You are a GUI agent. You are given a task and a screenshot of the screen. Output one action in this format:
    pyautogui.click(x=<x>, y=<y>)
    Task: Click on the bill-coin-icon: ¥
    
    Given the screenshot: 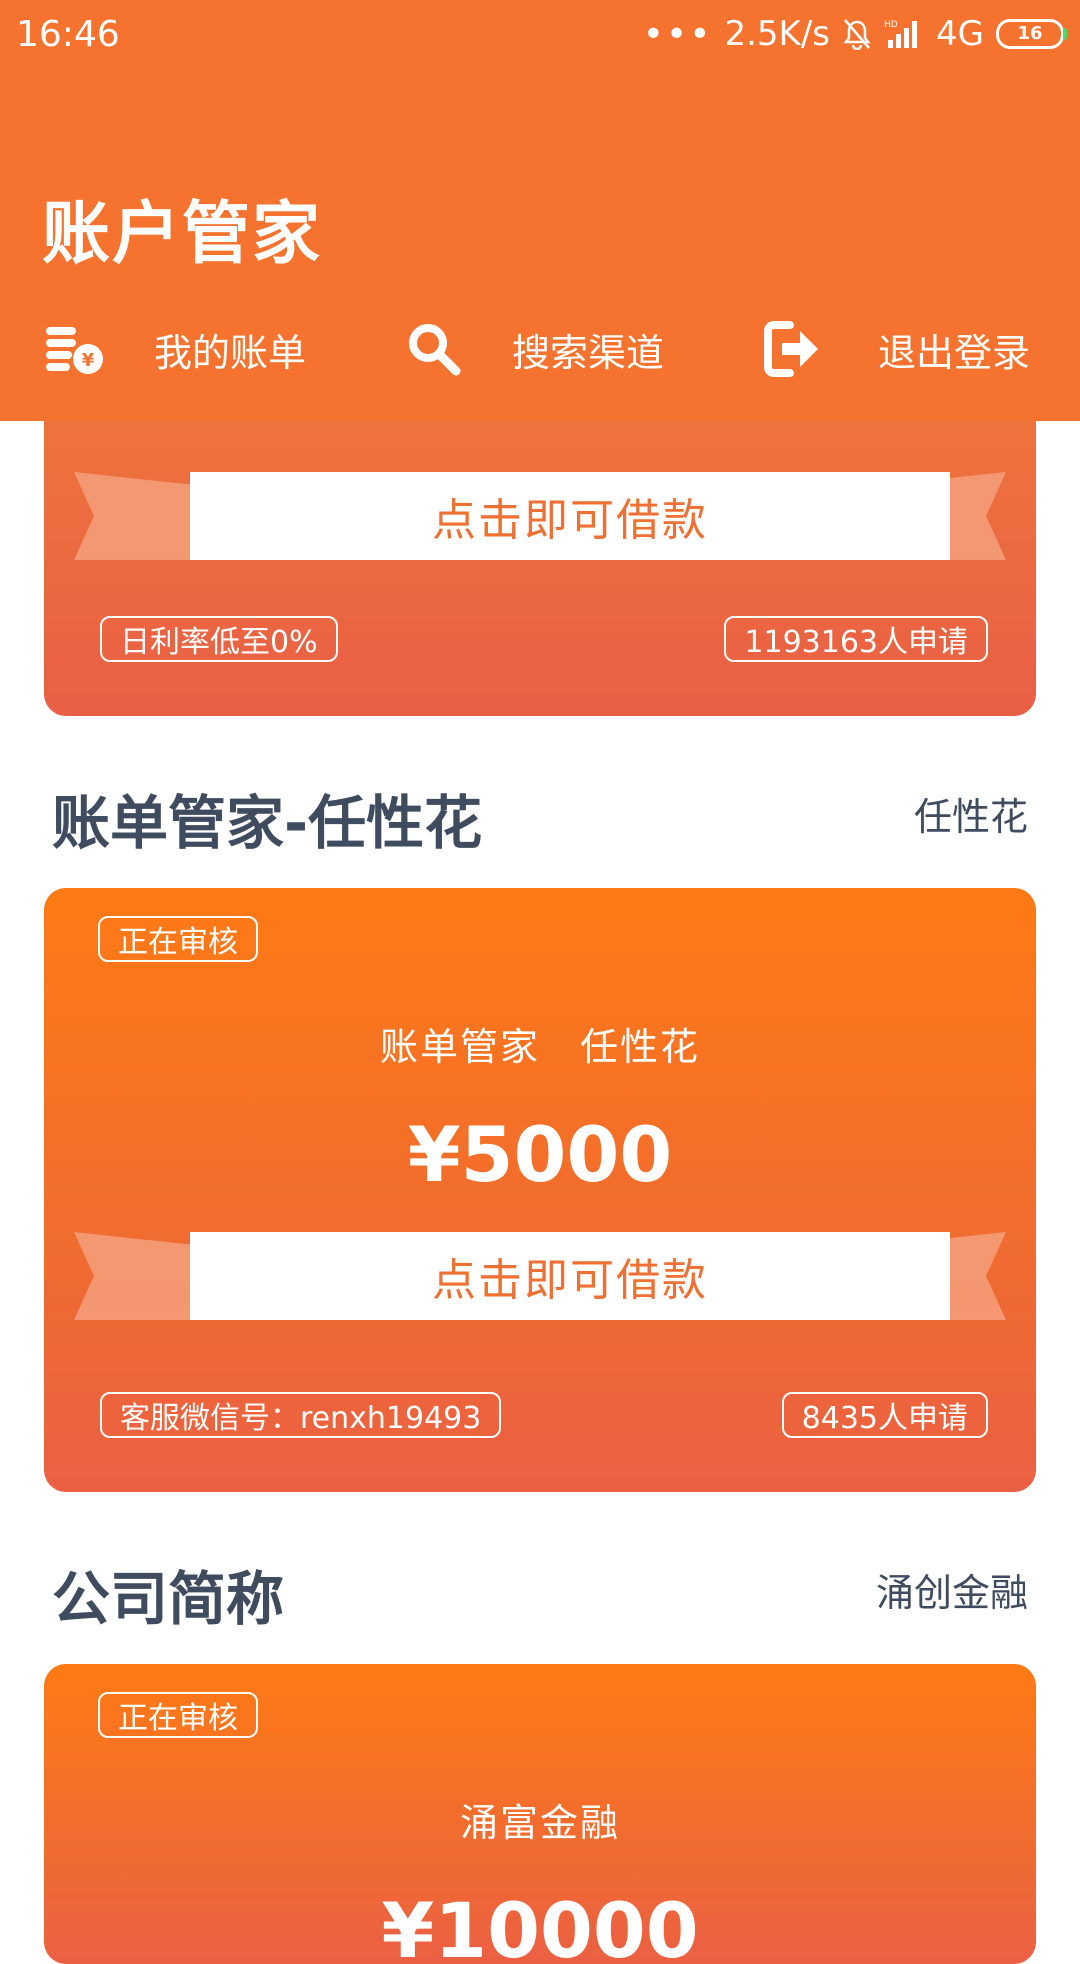 What is the action you would take?
    pyautogui.click(x=74, y=350)
    